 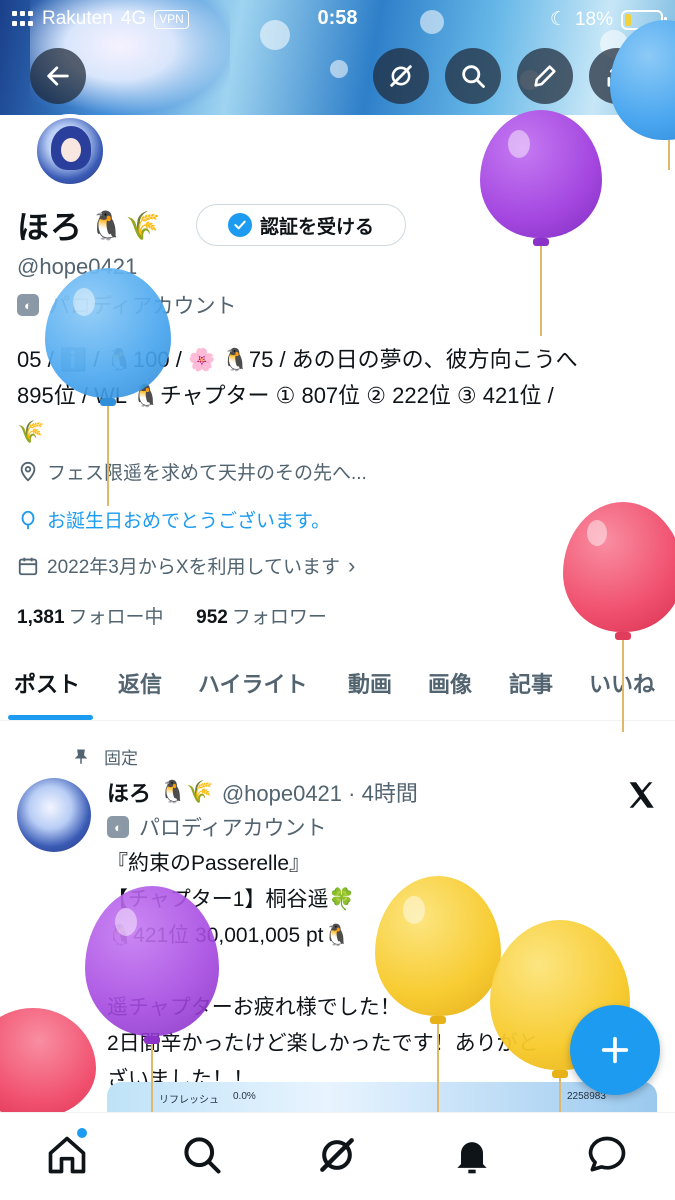 I want to click on battery-percent: 18%, so click(x=593, y=19).